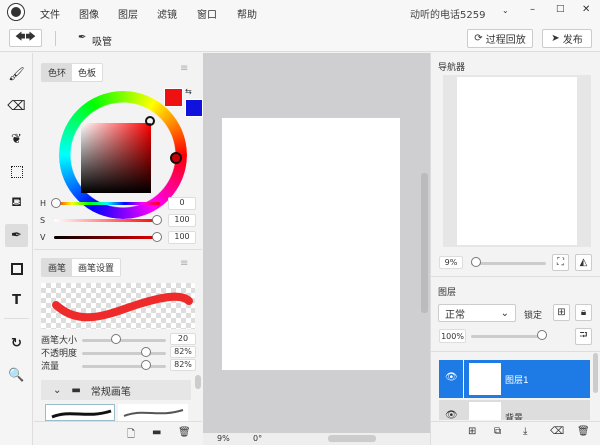 The image size is (600, 445). Describe the element at coordinates (16, 139) in the screenshot. I see `leaf-icon: ❦` at that location.